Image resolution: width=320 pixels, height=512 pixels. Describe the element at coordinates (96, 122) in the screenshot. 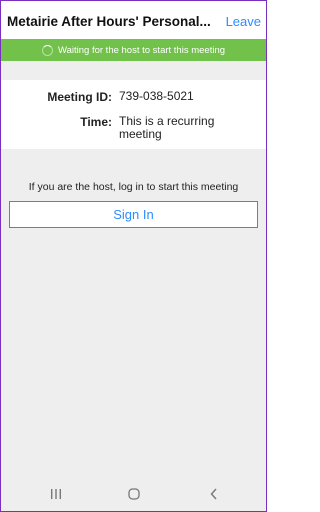

I see `meeting-time-label: Time:` at that location.